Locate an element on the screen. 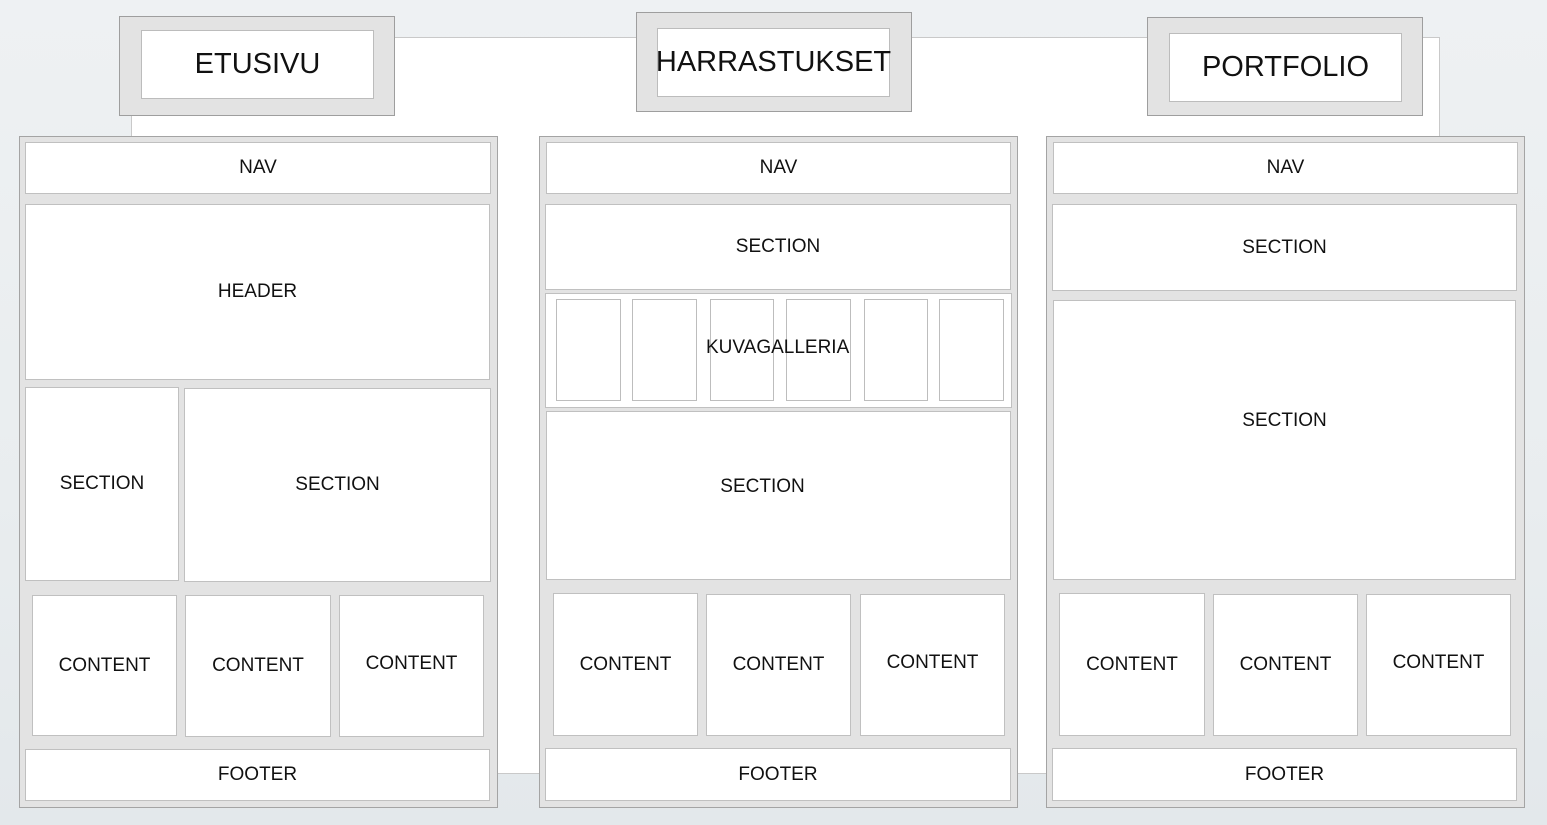  tab-label-portfolio: PORTFOLIO is located at coordinates (1285, 67).